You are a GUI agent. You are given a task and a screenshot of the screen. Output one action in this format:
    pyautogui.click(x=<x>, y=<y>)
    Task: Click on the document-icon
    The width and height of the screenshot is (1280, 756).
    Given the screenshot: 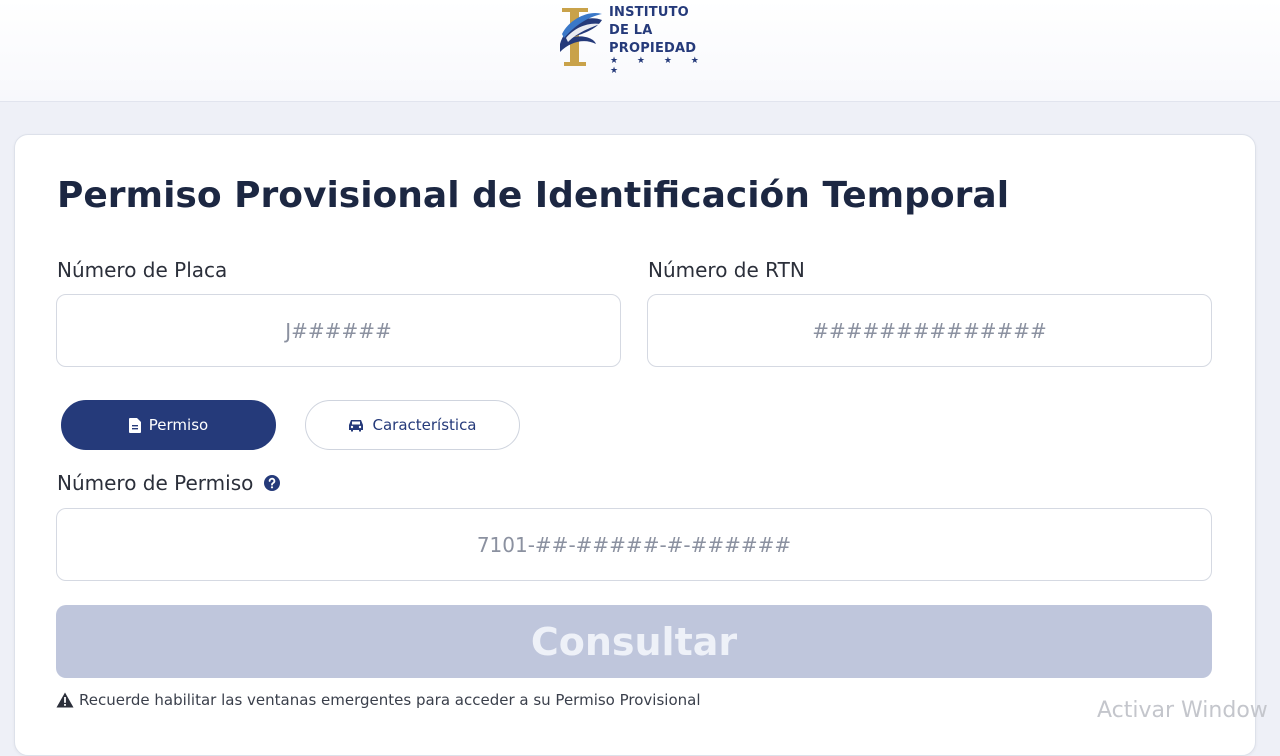 What is the action you would take?
    pyautogui.click(x=134, y=425)
    